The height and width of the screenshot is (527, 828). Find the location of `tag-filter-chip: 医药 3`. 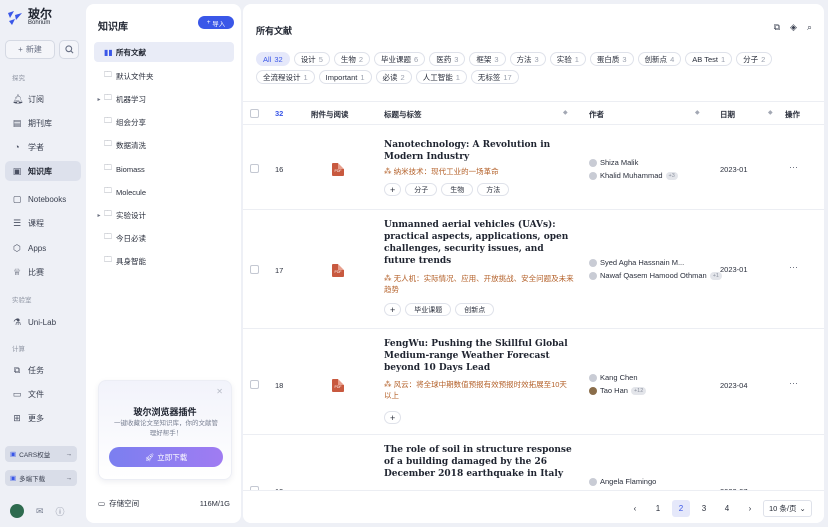

tag-filter-chip: 医药 3 is located at coordinates (447, 59).